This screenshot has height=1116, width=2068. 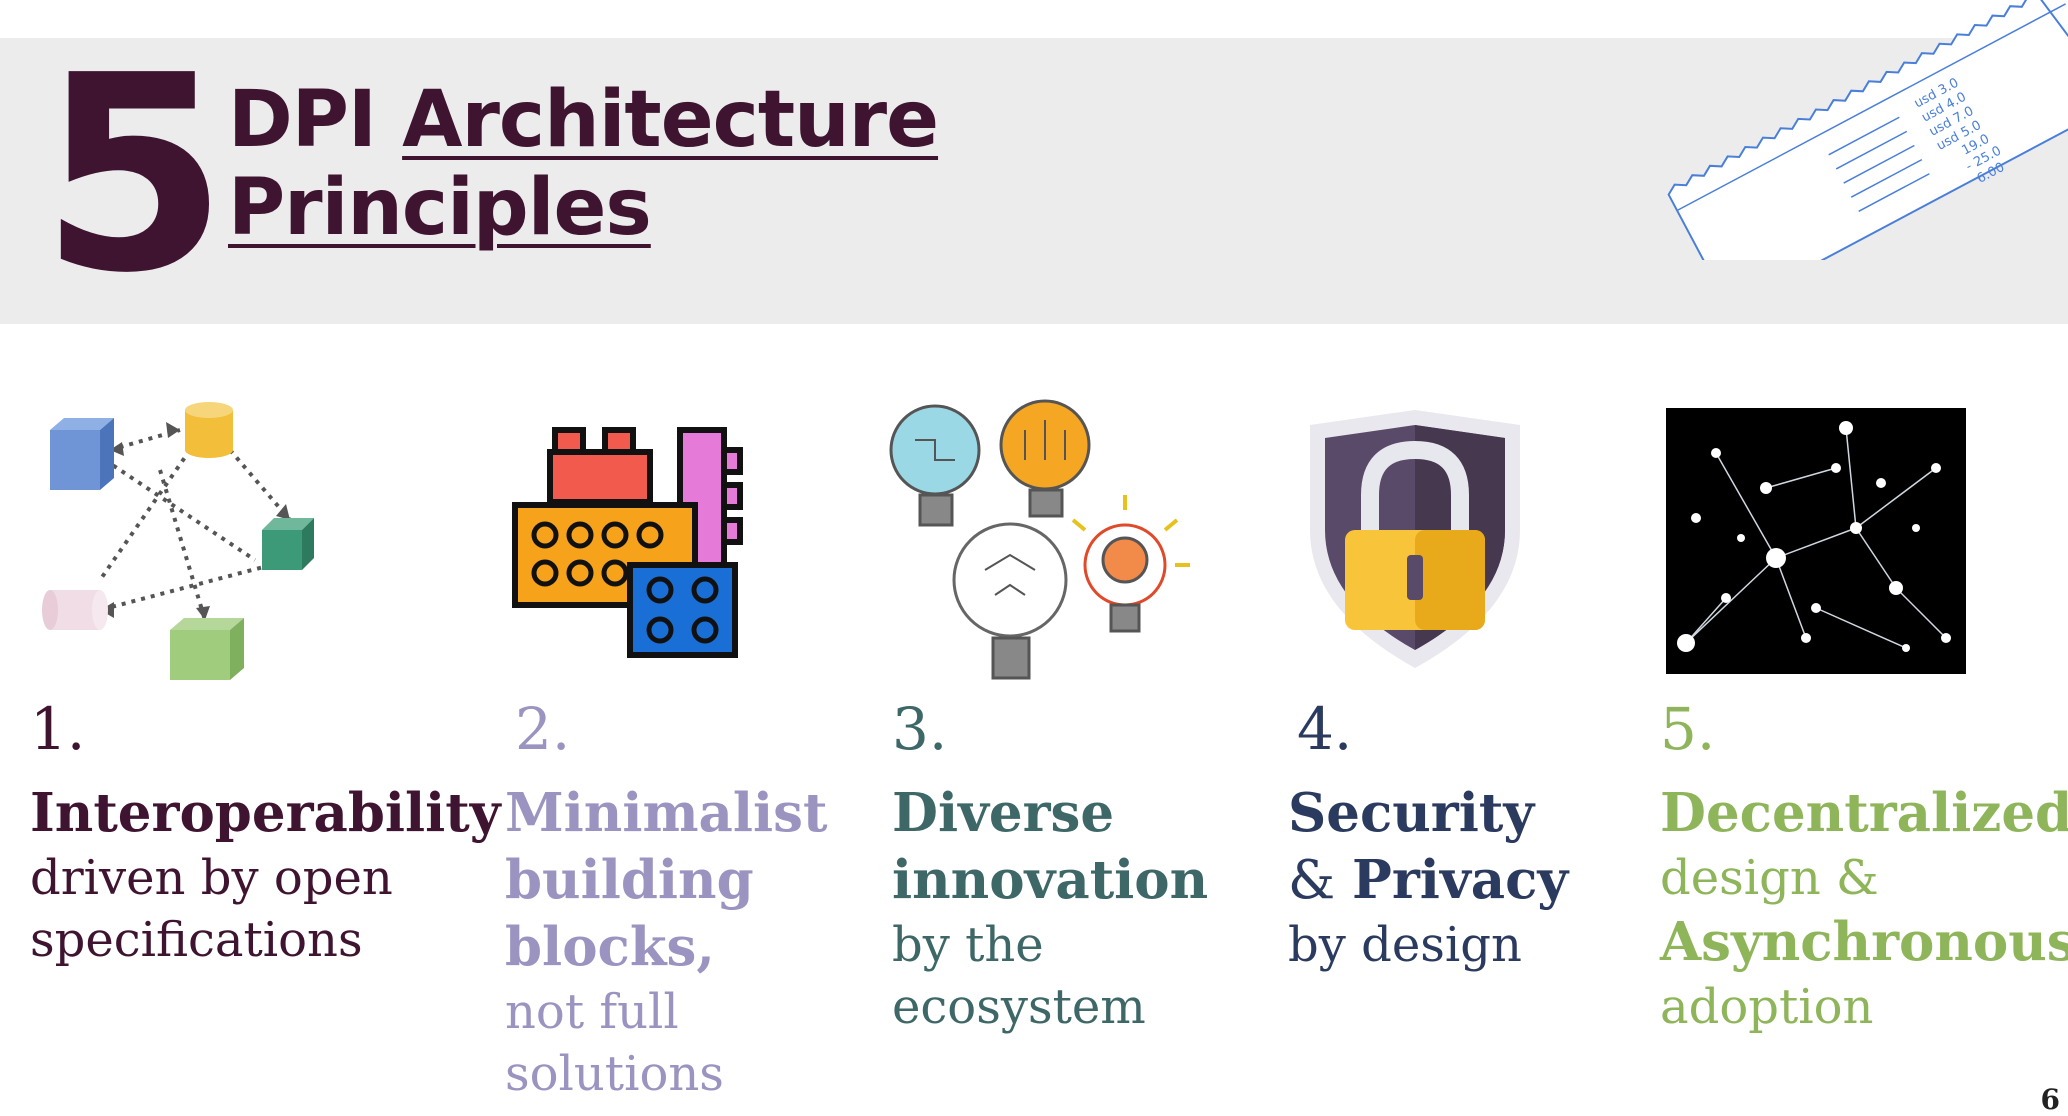 What do you see at coordinates (1688, 729) in the screenshot?
I see `principle-number: 5.` at bounding box center [1688, 729].